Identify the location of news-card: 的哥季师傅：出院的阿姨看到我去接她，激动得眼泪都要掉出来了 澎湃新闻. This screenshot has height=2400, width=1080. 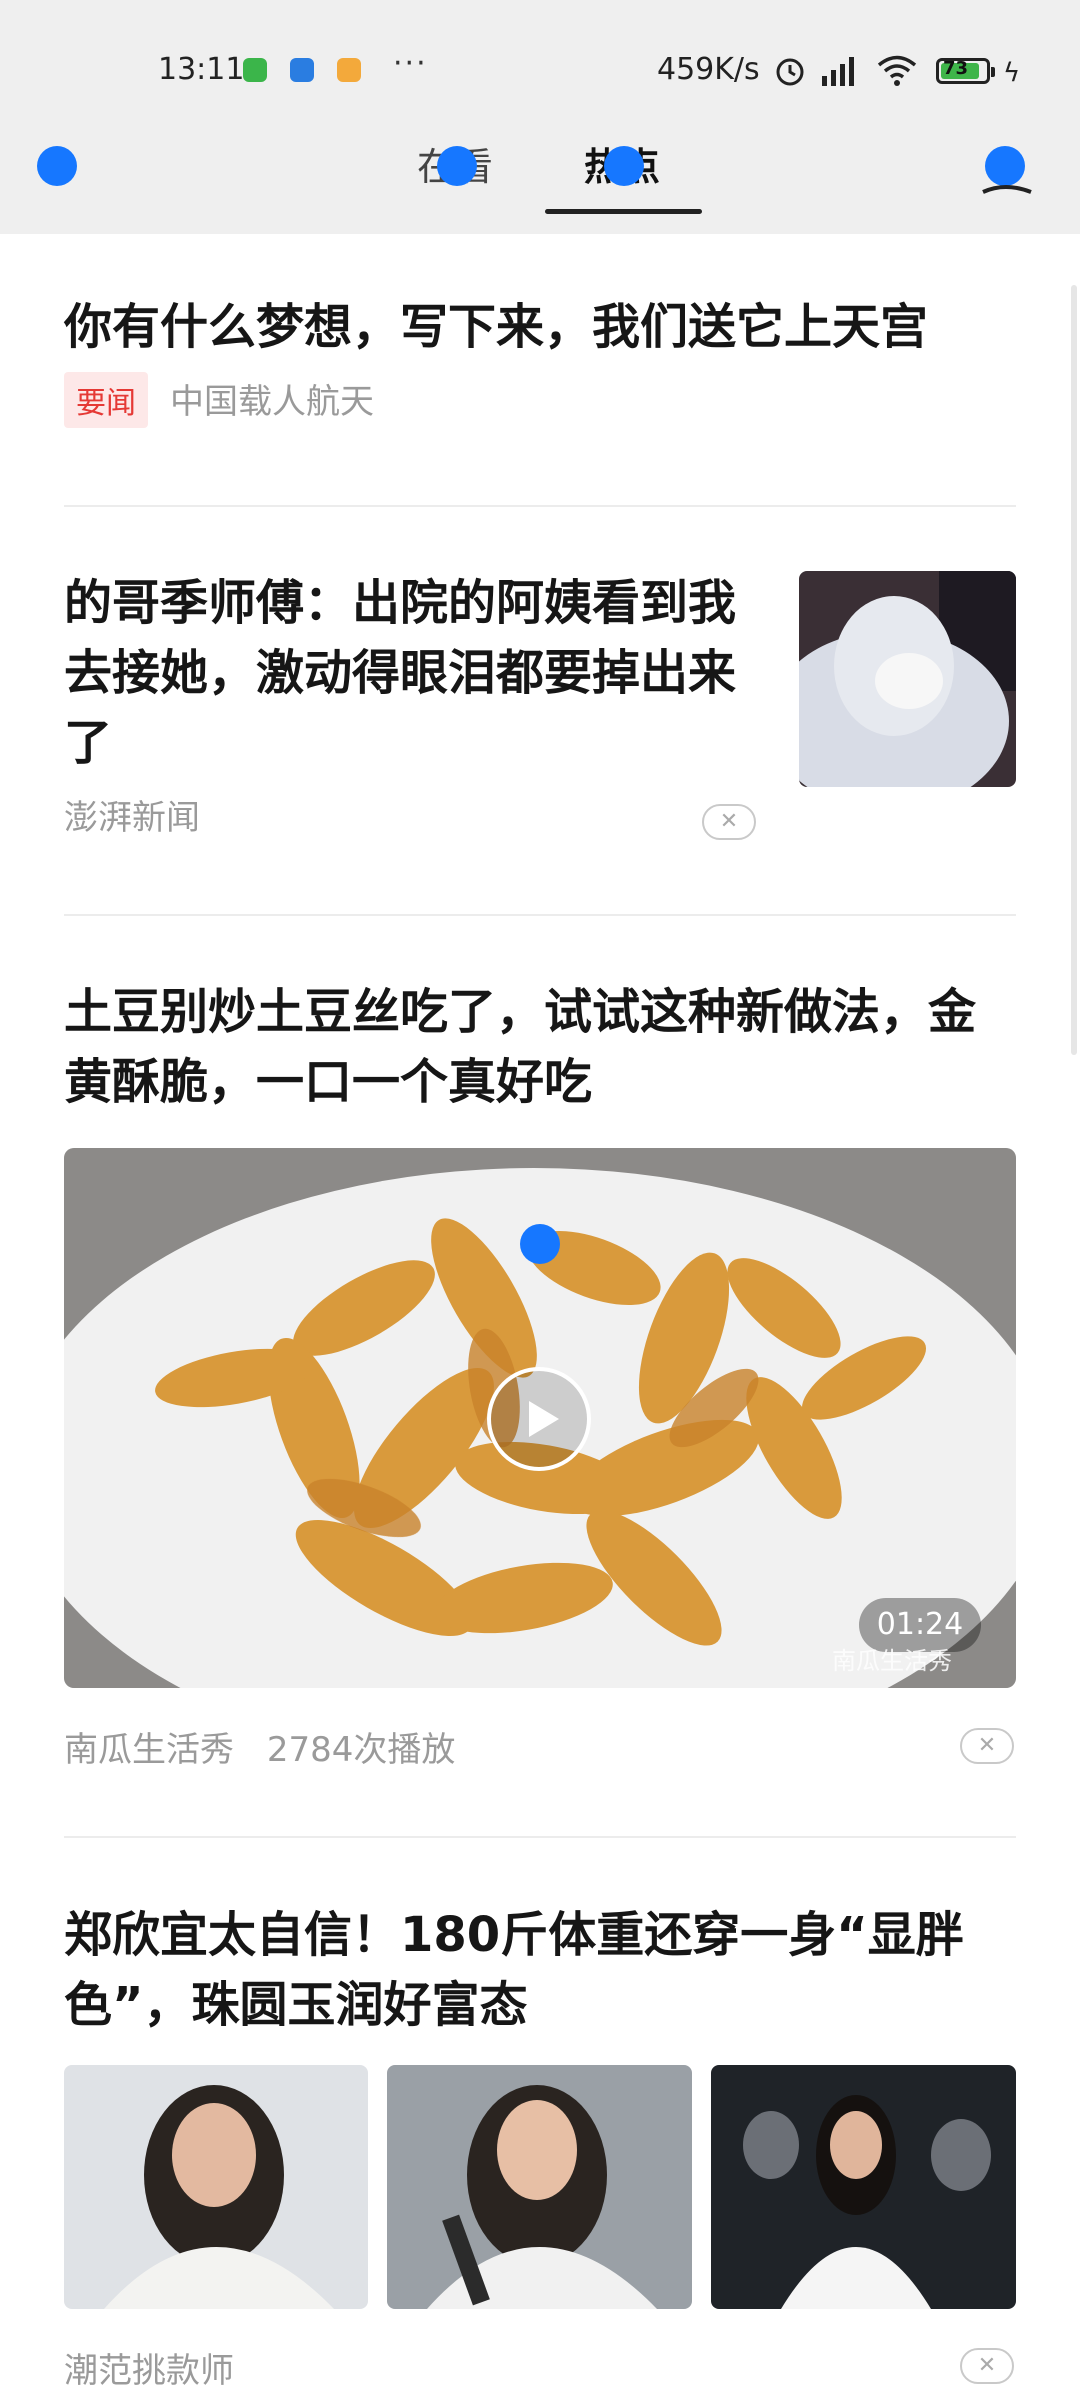
(414, 703).